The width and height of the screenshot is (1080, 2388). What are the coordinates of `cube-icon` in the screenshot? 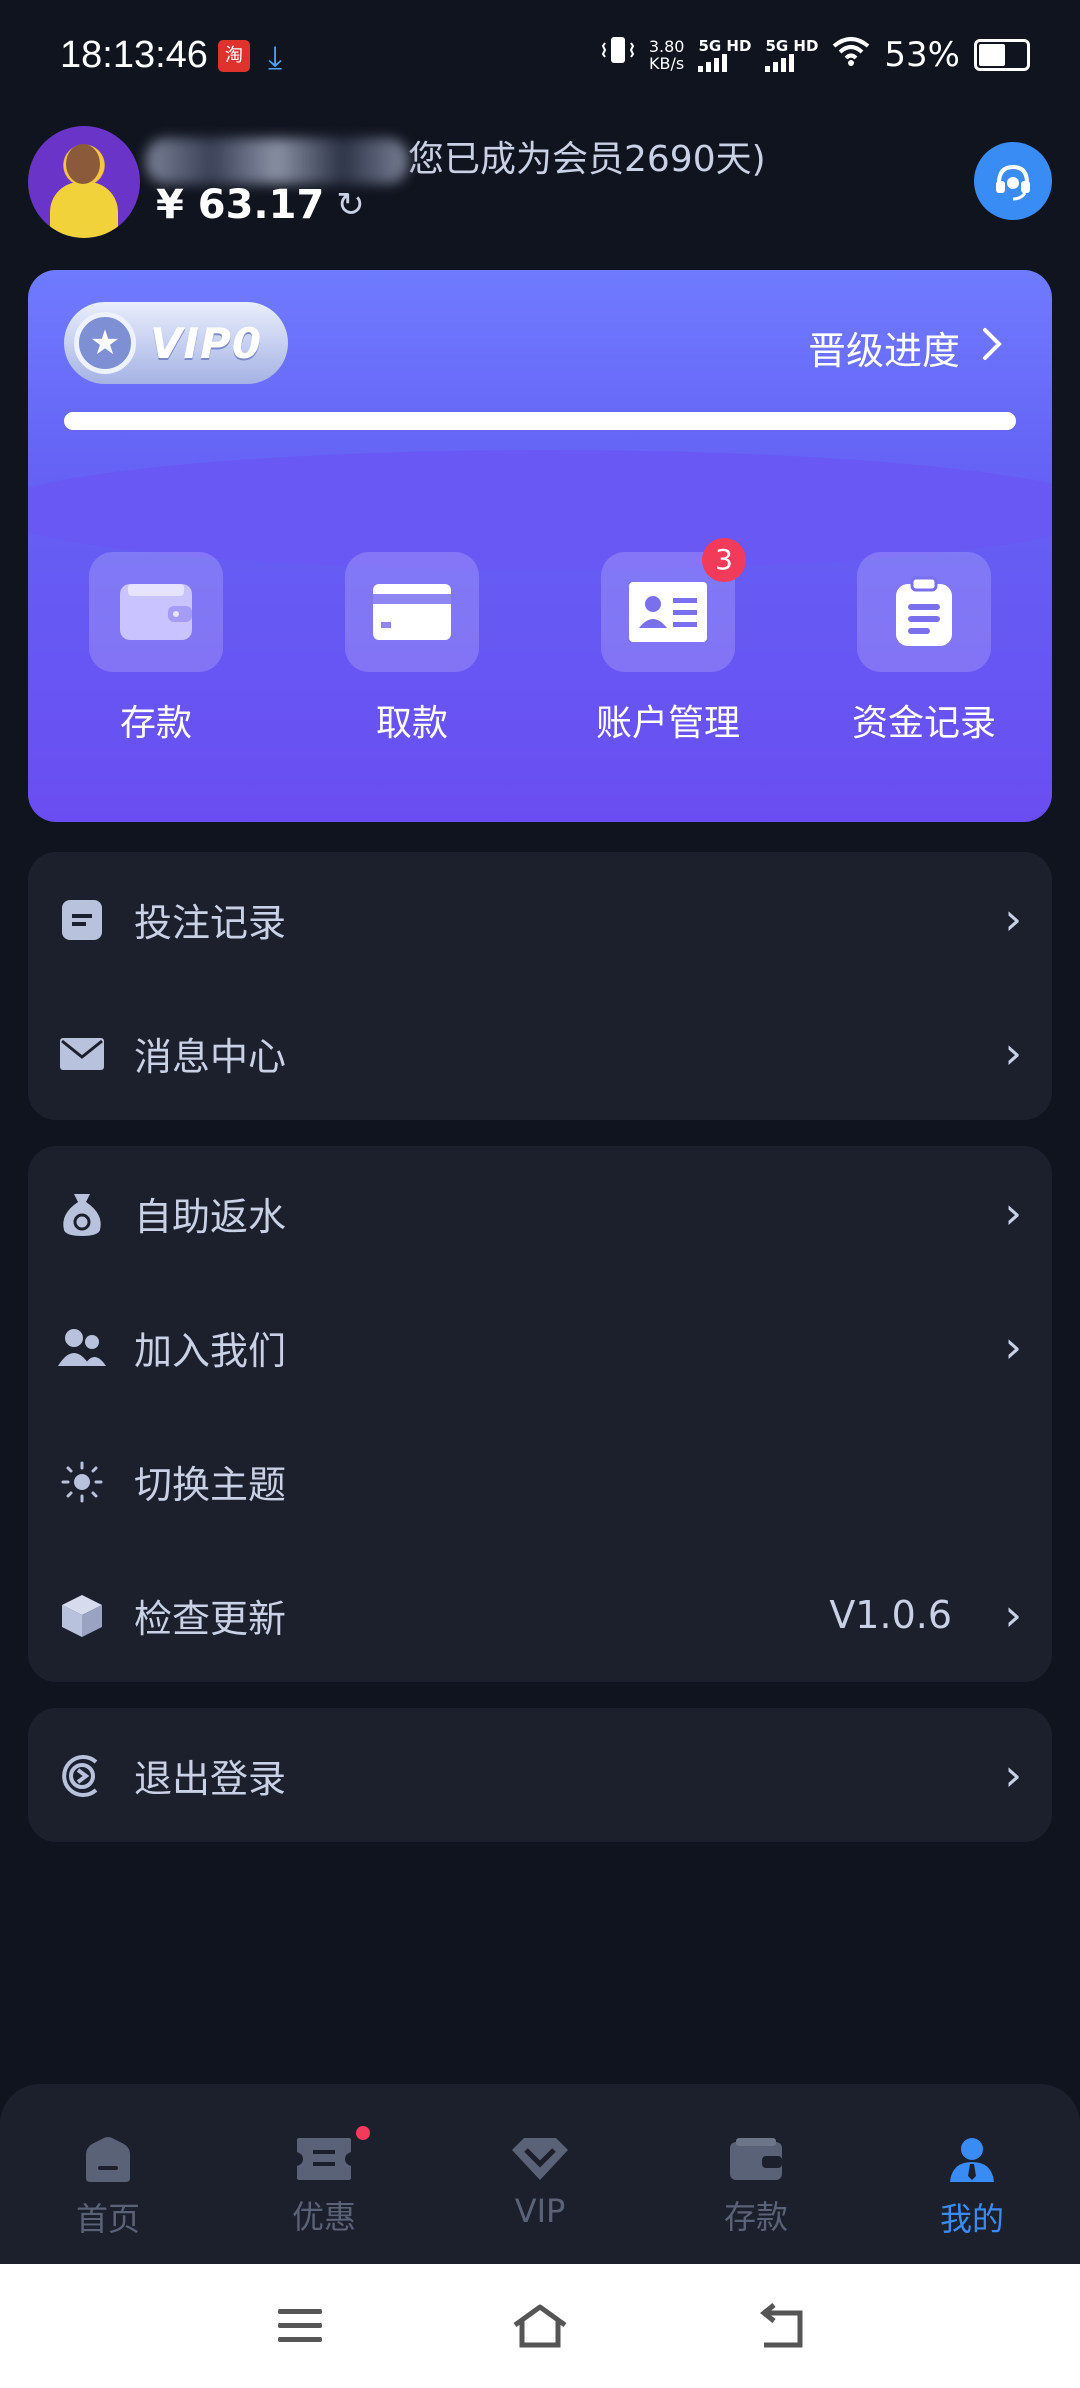 It's located at (82, 1616).